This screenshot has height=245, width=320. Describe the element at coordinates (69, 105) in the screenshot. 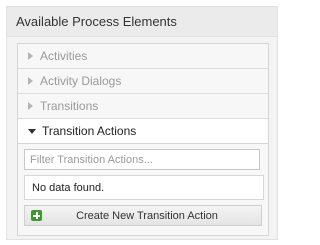

I see `accordion-item-label: Transitions` at that location.